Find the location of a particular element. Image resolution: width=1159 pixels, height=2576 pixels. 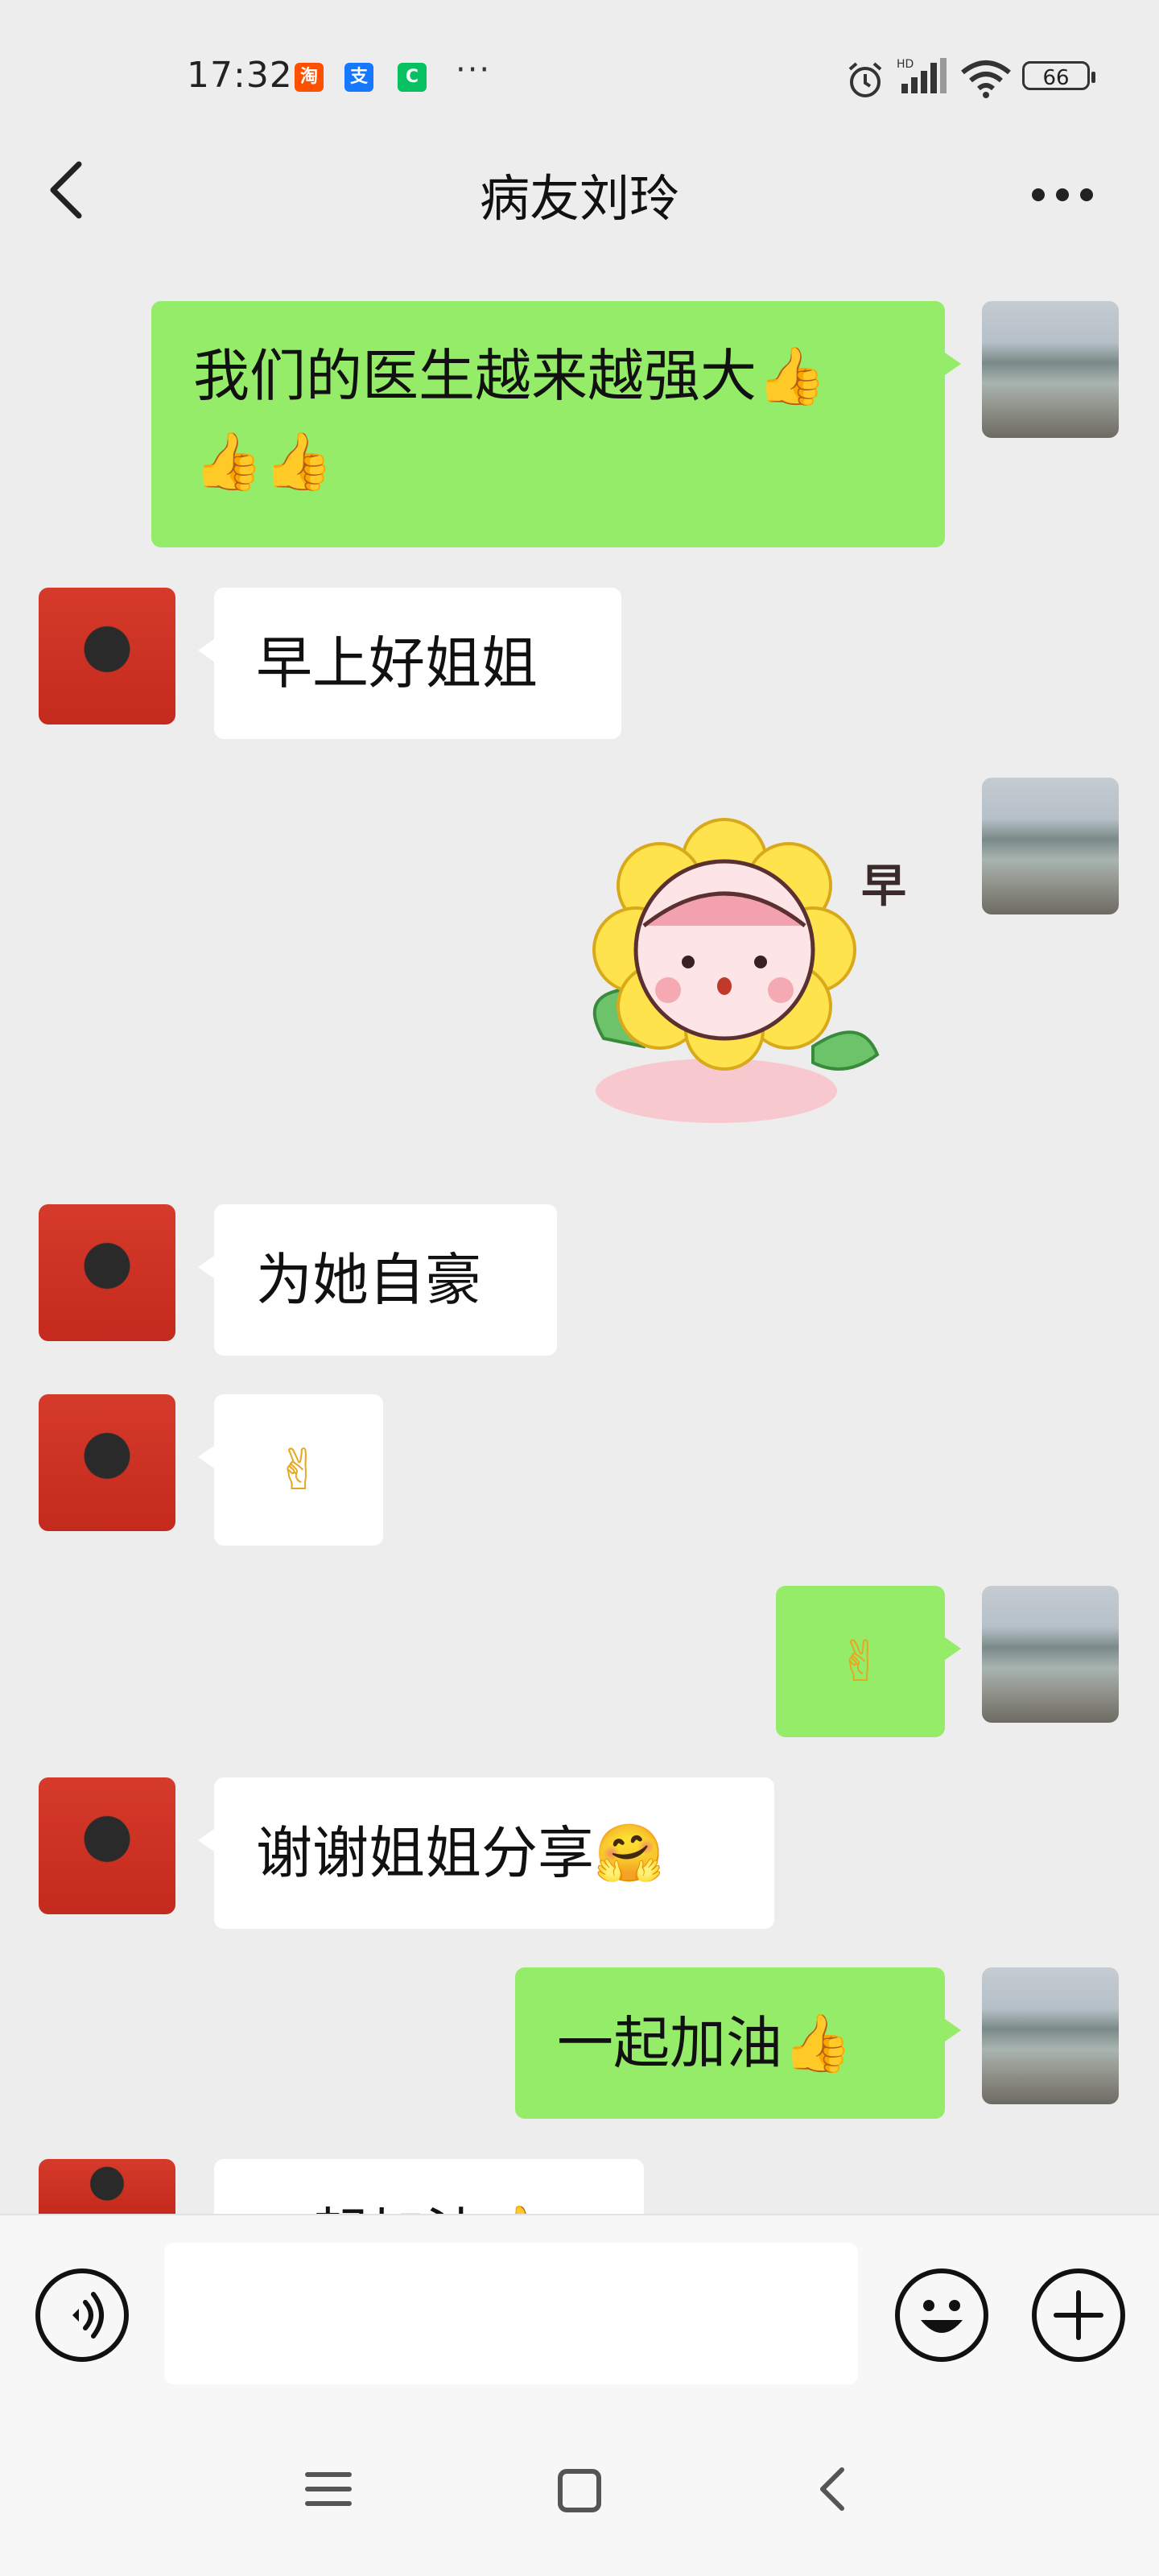

message-text: 我们的医生越来越强大👍 is located at coordinates (510, 376).